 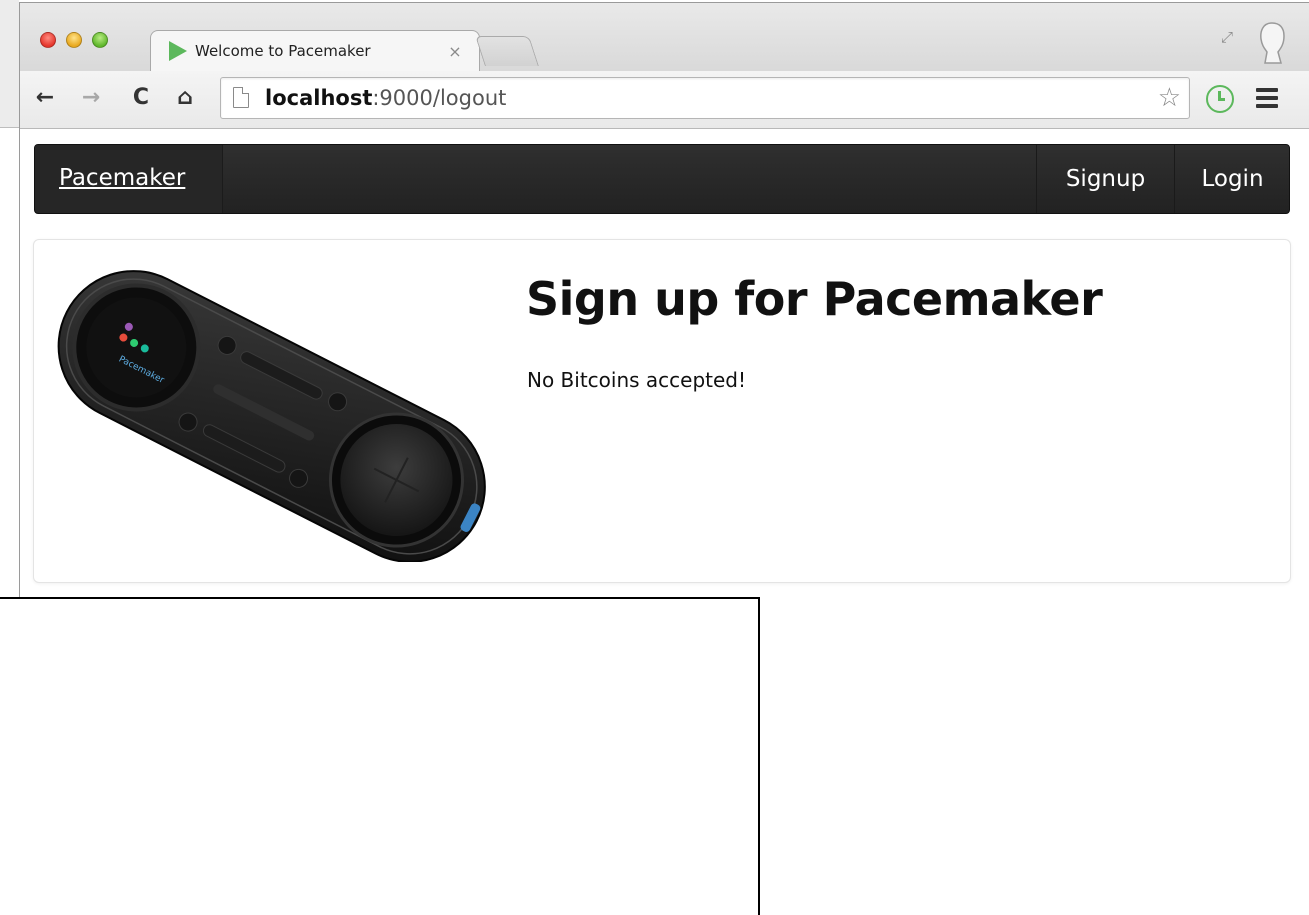 I want to click on window-shadow-strip, so click(x=9, y=64).